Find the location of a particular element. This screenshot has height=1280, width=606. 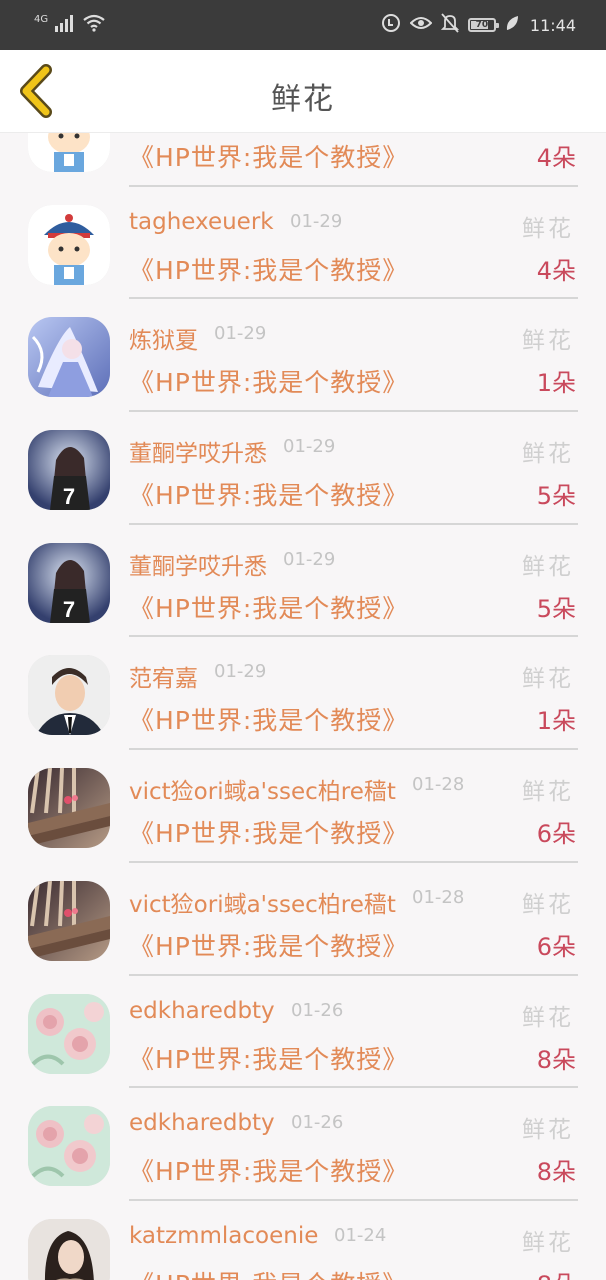

user-name: taghexeuerk is located at coordinates (201, 221).